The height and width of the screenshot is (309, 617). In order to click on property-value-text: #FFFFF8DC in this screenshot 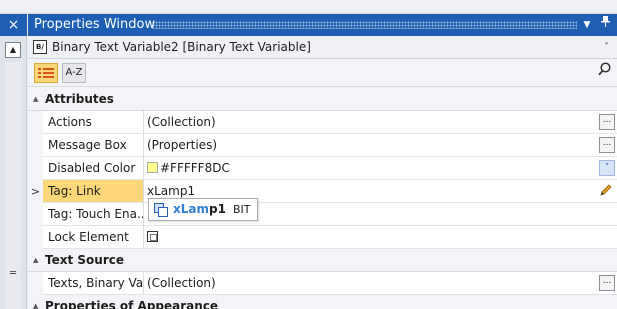, I will do `click(195, 168)`.